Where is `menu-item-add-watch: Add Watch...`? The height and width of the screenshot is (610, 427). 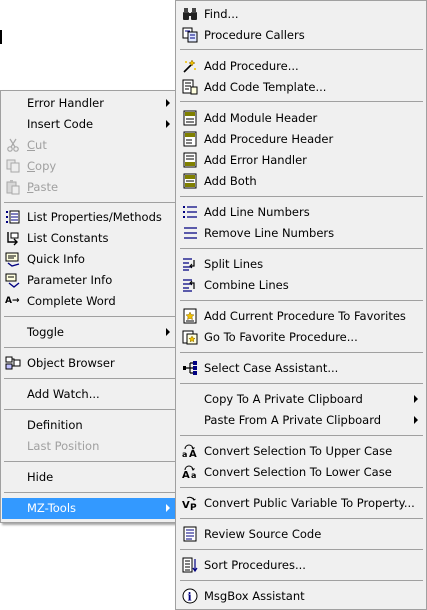
menu-item-add-watch: Add Watch... is located at coordinates (89, 394).